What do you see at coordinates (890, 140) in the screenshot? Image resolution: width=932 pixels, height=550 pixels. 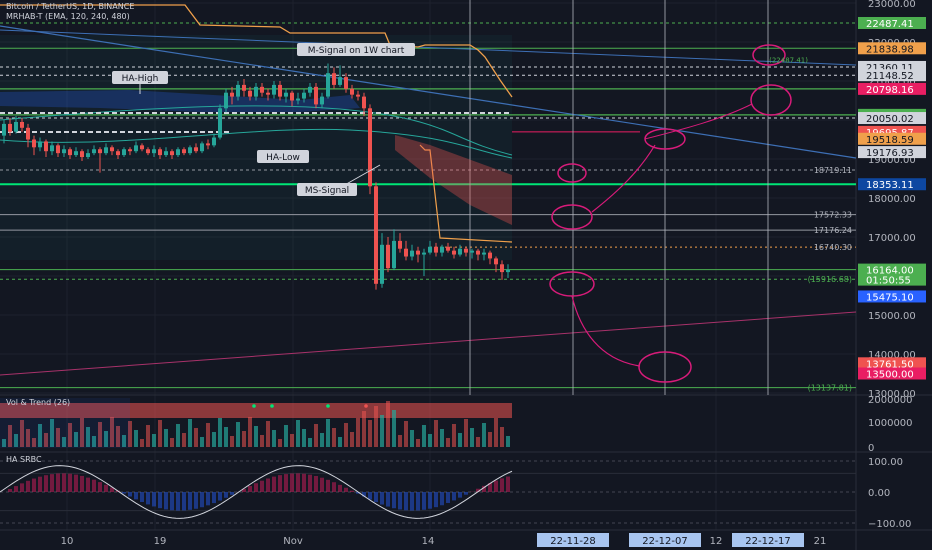 I see `price-level-tag-text: 19518.59` at bounding box center [890, 140].